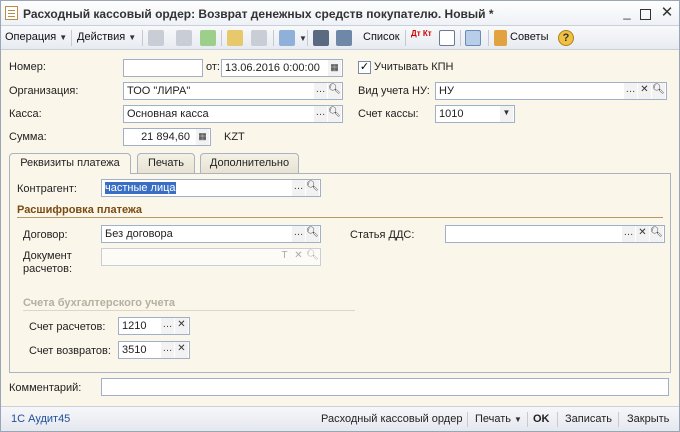 This screenshot has height=432, width=680. I want to click on contract-label: Договор:, so click(45, 235).